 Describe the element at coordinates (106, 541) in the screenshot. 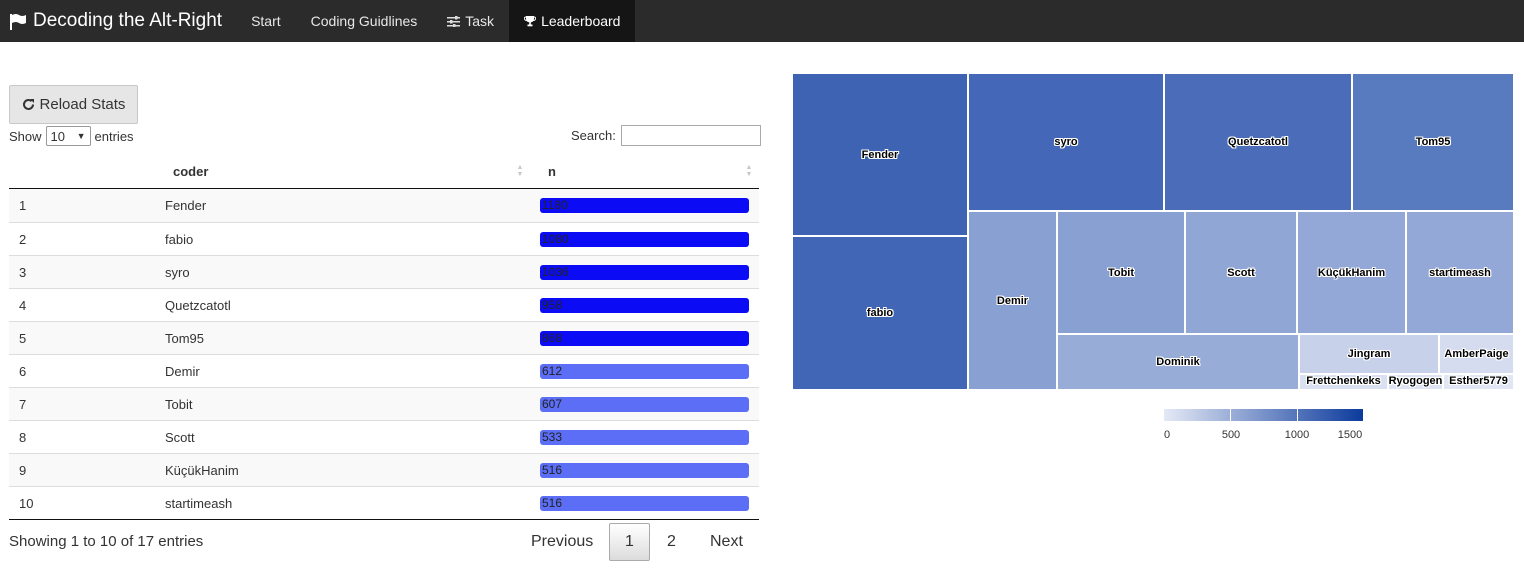

I see `table-info: Showing 1 to 10 of 17 entries` at that location.